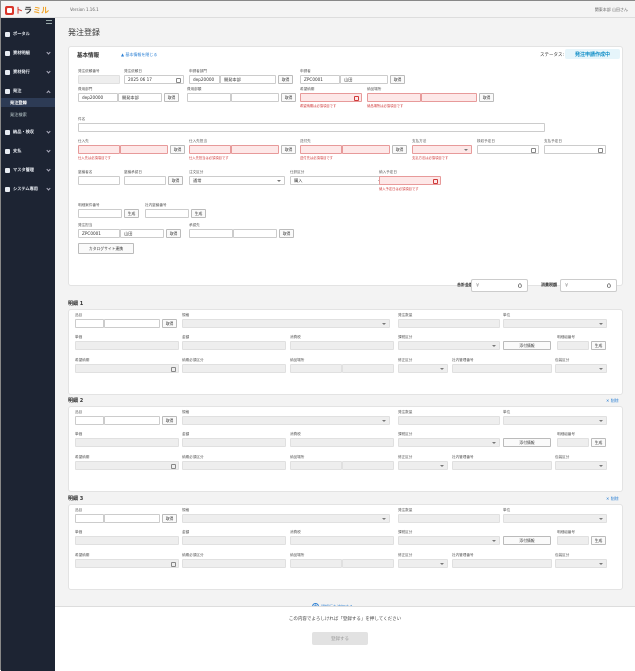 The image size is (635, 671). What do you see at coordinates (28, 189) in the screenshot?
I see `sidebar-item-system: システム専用` at bounding box center [28, 189].